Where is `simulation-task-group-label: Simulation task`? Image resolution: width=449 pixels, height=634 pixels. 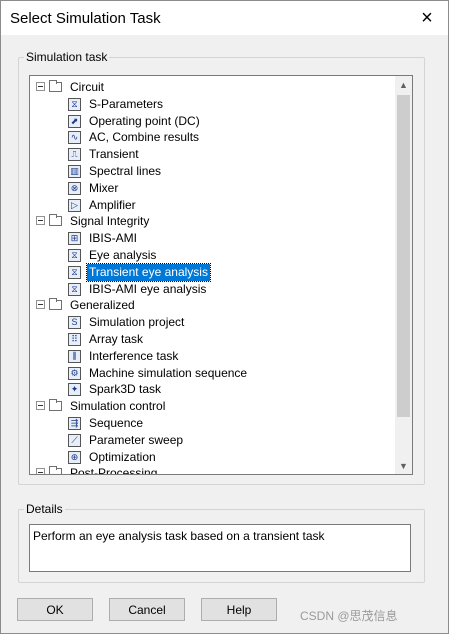 simulation-task-group-label: Simulation task is located at coordinates (67, 57).